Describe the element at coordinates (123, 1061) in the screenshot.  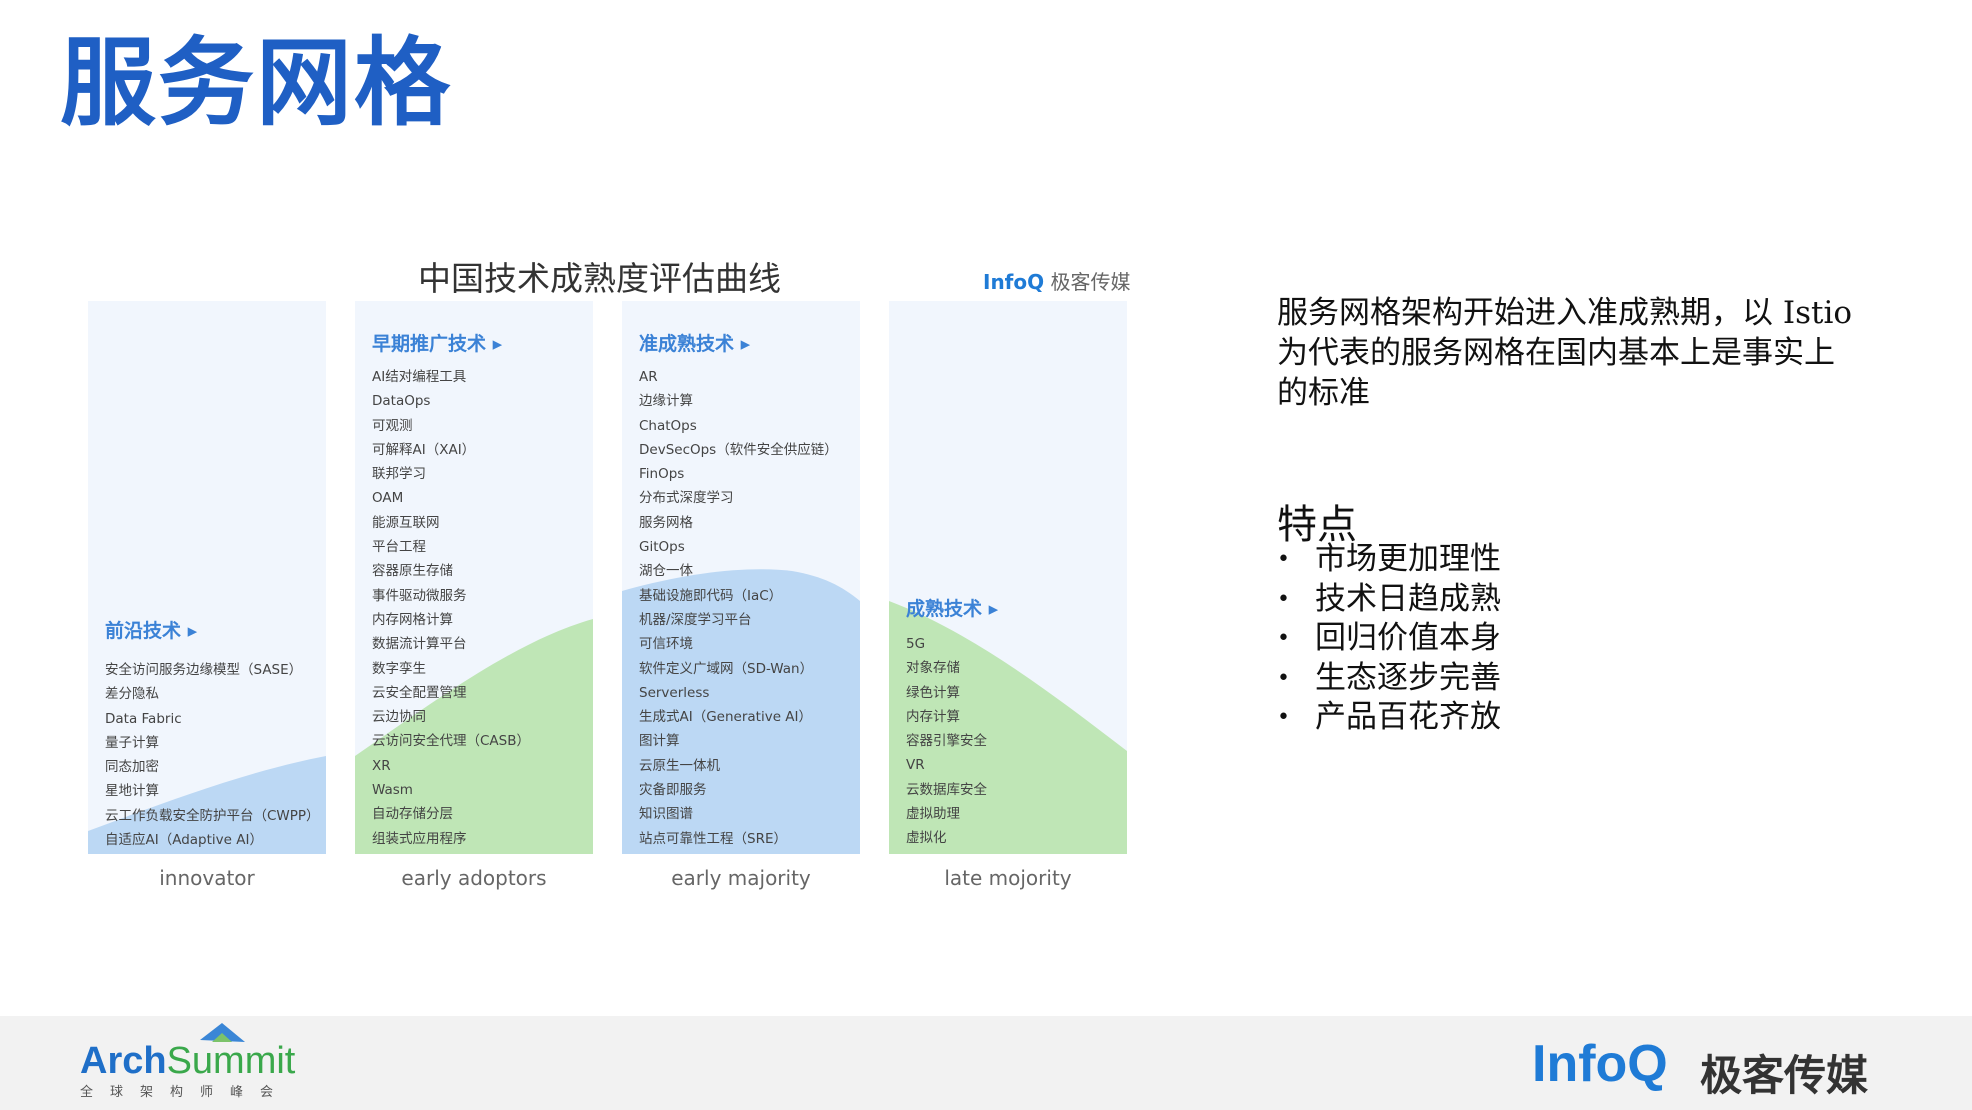
I see `archsummit-logo-arch: Arch` at that location.